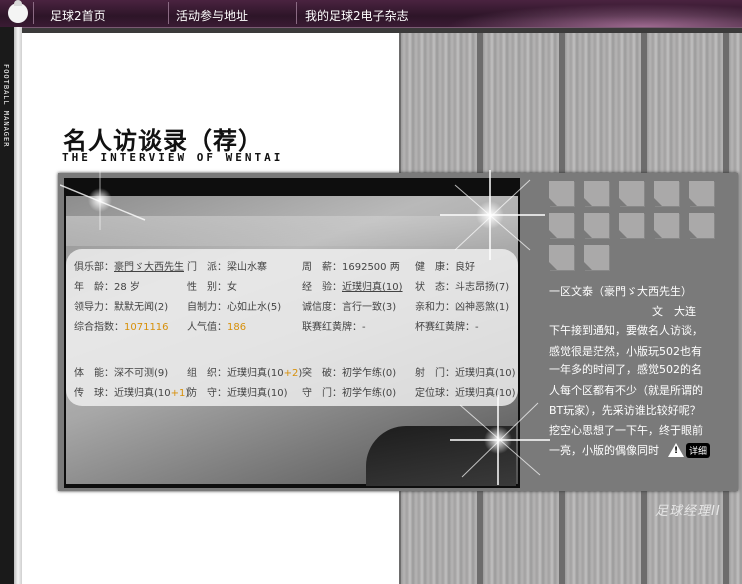  I want to click on detail-button: ! 详细, so click(689, 450).